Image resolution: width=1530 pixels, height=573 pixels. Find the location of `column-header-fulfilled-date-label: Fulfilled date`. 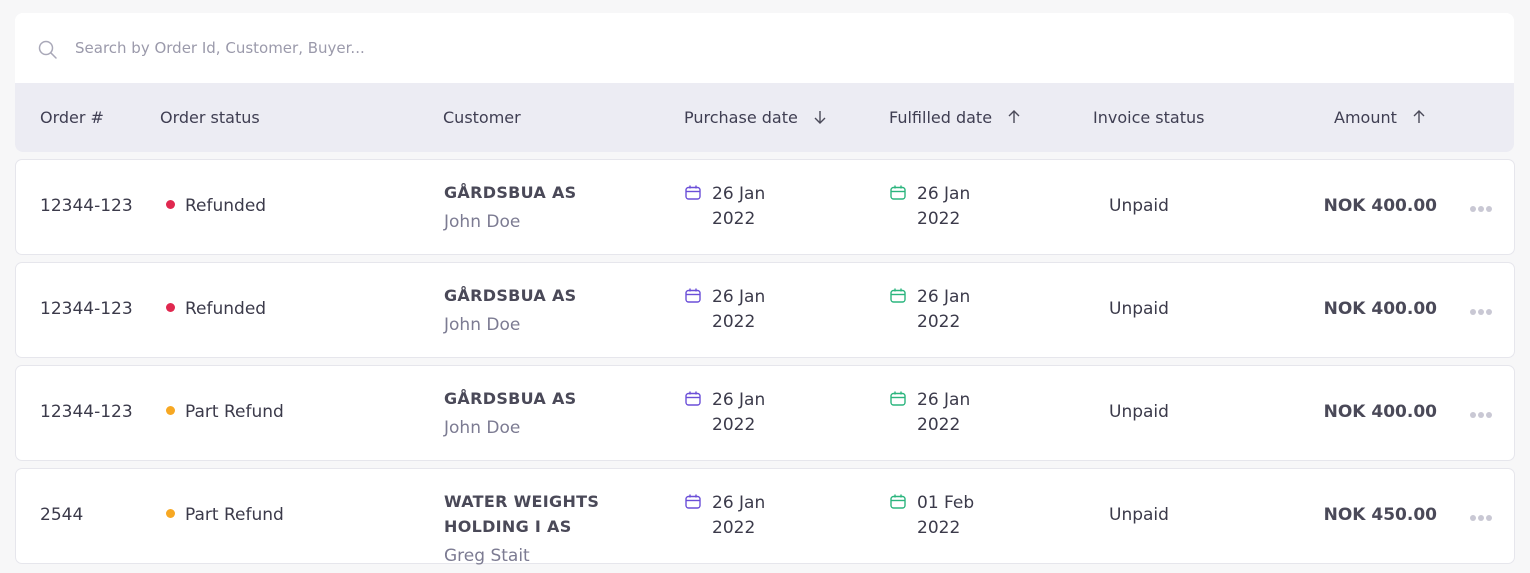

column-header-fulfilled-date-label: Fulfilled date is located at coordinates (941, 117).